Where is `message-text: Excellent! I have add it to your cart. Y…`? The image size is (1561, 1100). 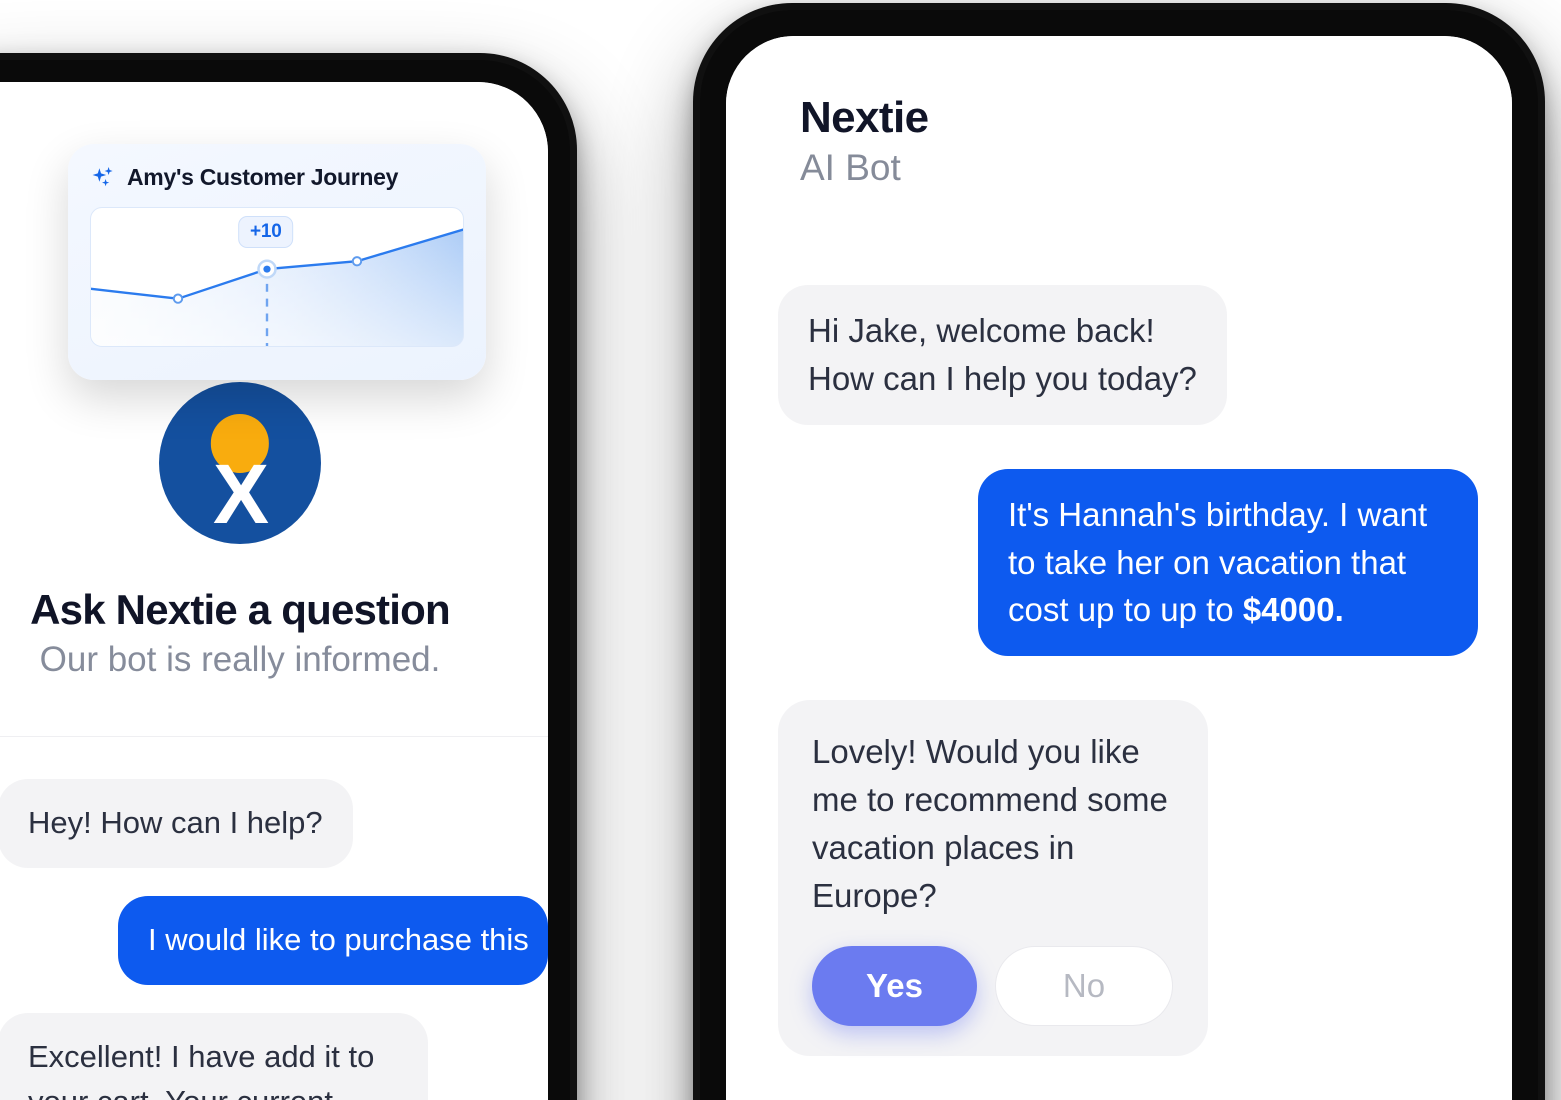 message-text: Excellent! I have add it to your cart. Y… is located at coordinates (201, 1069).